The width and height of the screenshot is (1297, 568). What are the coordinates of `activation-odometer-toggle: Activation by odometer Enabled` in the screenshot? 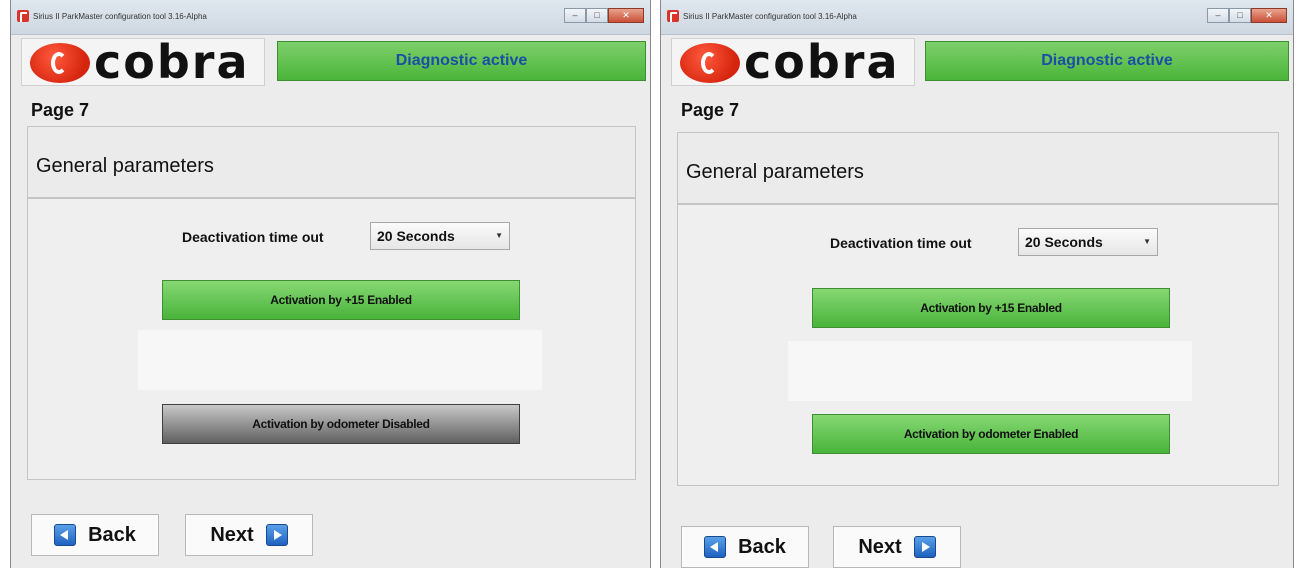 It's located at (991, 434).